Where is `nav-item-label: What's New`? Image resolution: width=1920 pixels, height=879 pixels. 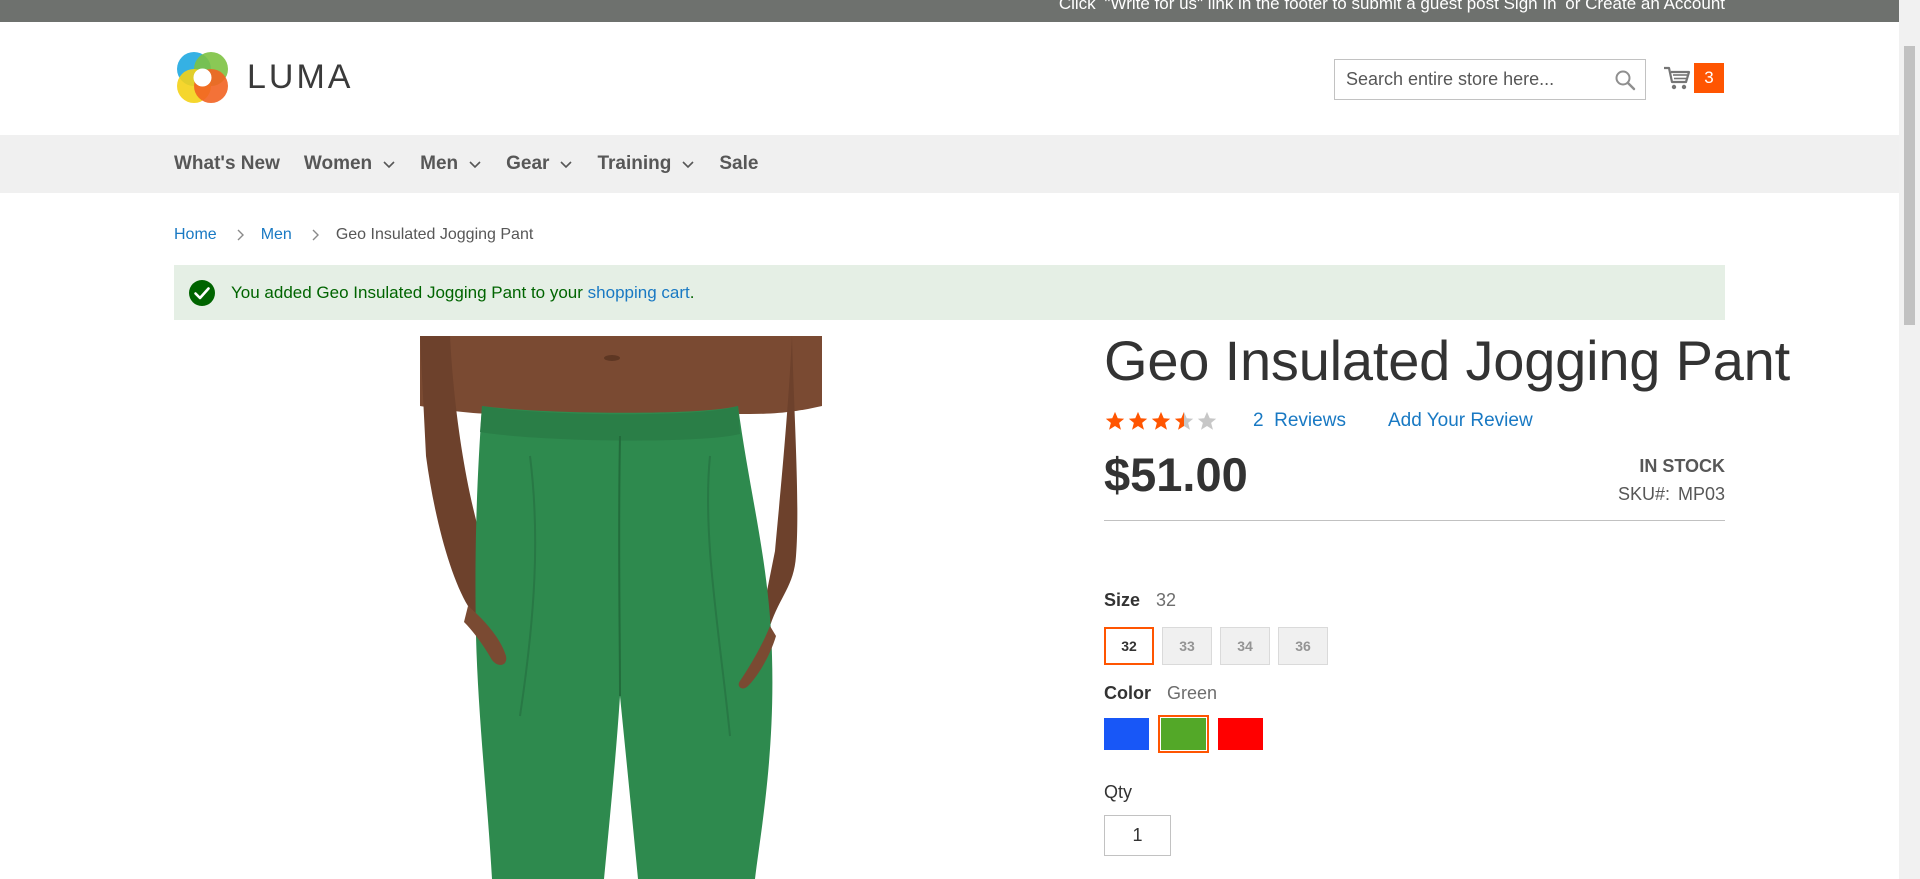
nav-item-label: What's New is located at coordinates (227, 163).